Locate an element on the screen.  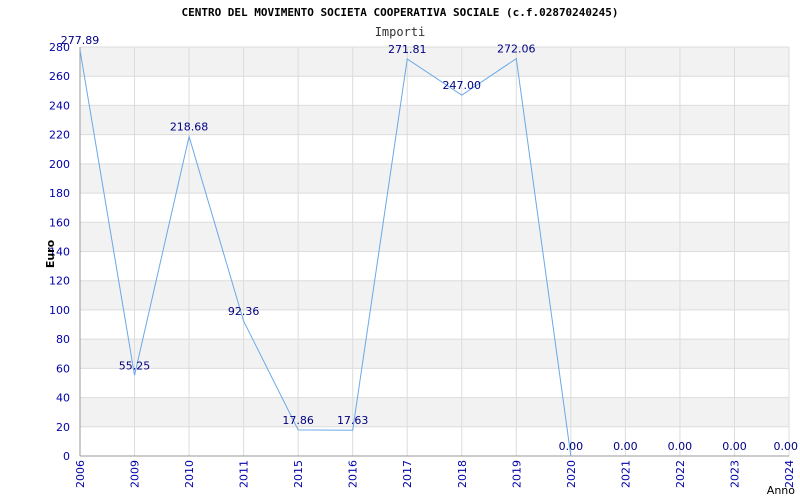
x-tick-label: 2009 is located at coordinates (135, 474).